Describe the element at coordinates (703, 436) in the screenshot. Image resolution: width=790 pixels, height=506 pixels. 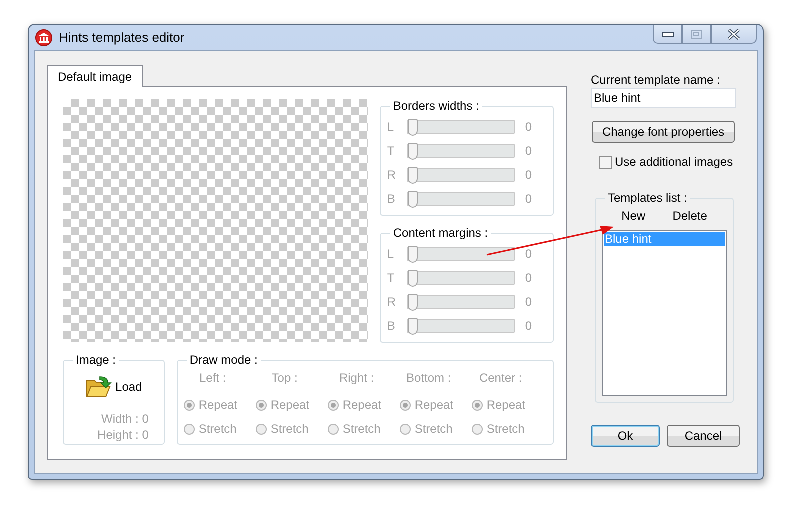
I see `cancel-button: Cancel` at that location.